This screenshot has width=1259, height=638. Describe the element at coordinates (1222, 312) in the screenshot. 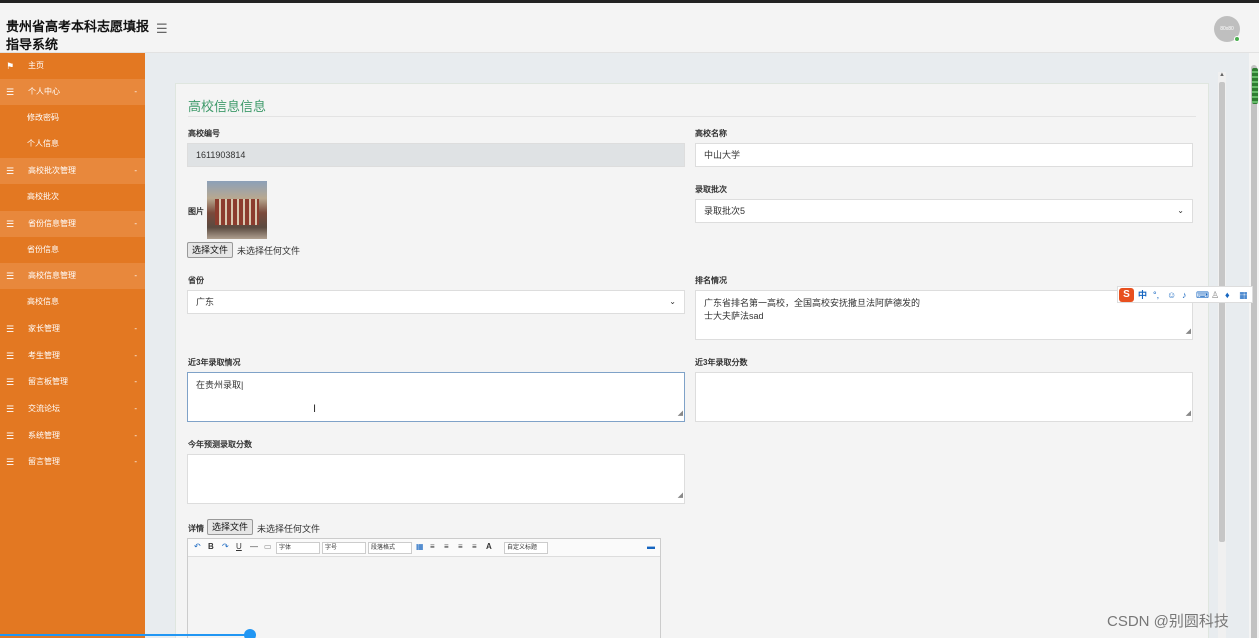

I see `content-scroll-thumb` at that location.